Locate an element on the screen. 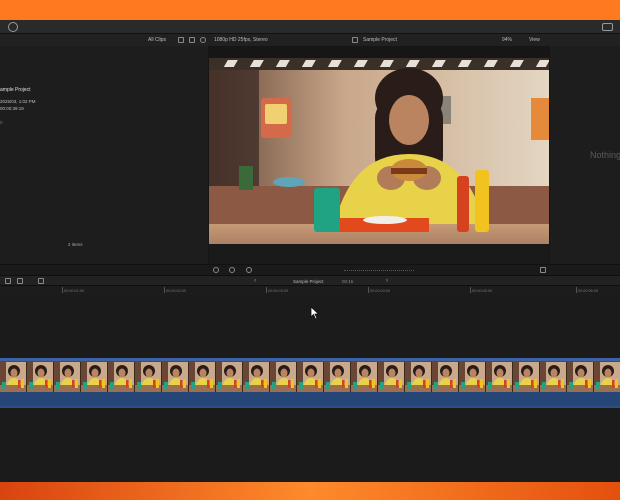 This screenshot has height=500, width=620. ruler-tick: 00:00:02:00 is located at coordinates (175, 290).